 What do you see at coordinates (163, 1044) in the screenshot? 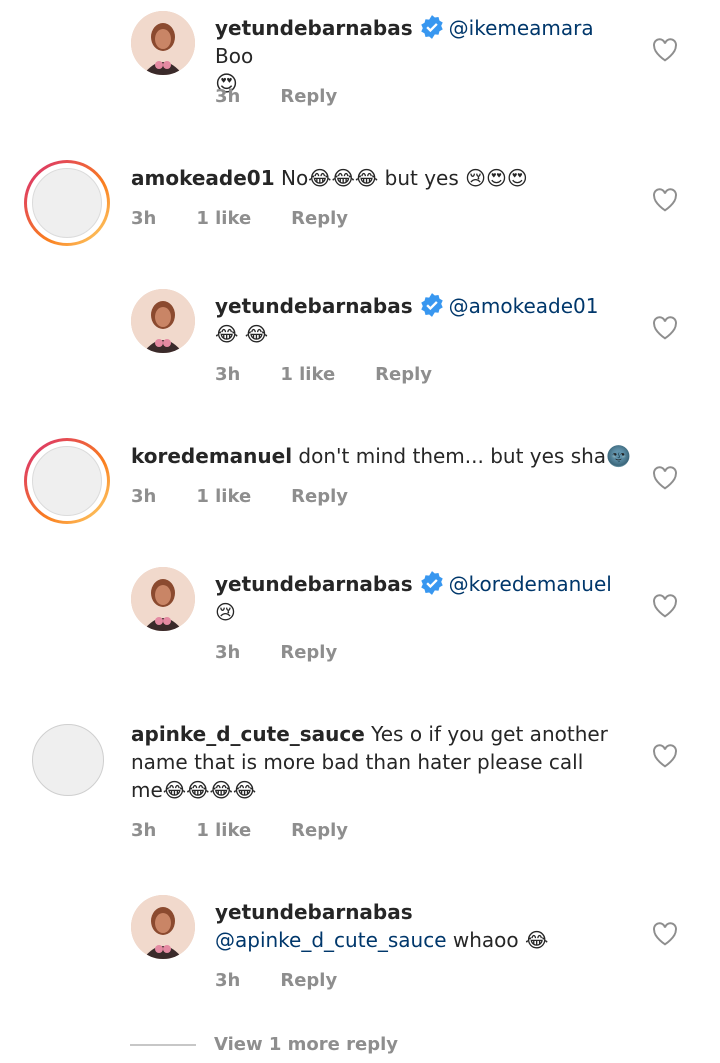
I see `divider` at bounding box center [163, 1044].